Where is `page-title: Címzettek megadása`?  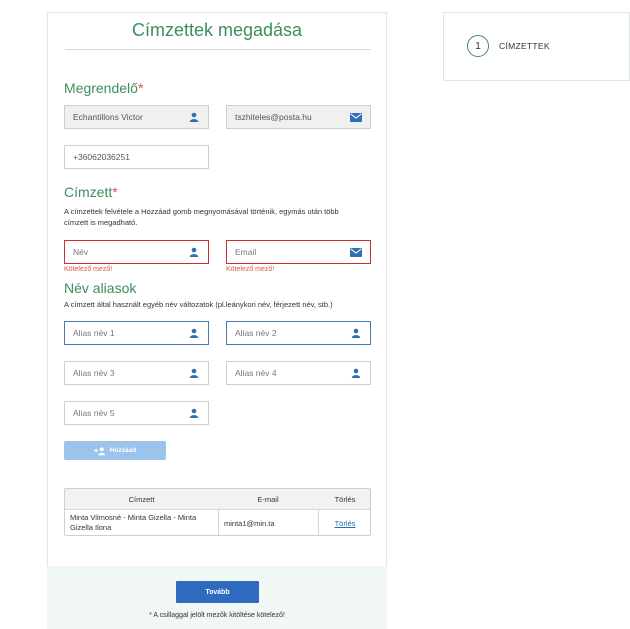
page-title: Címzettek megadása is located at coordinates (217, 30).